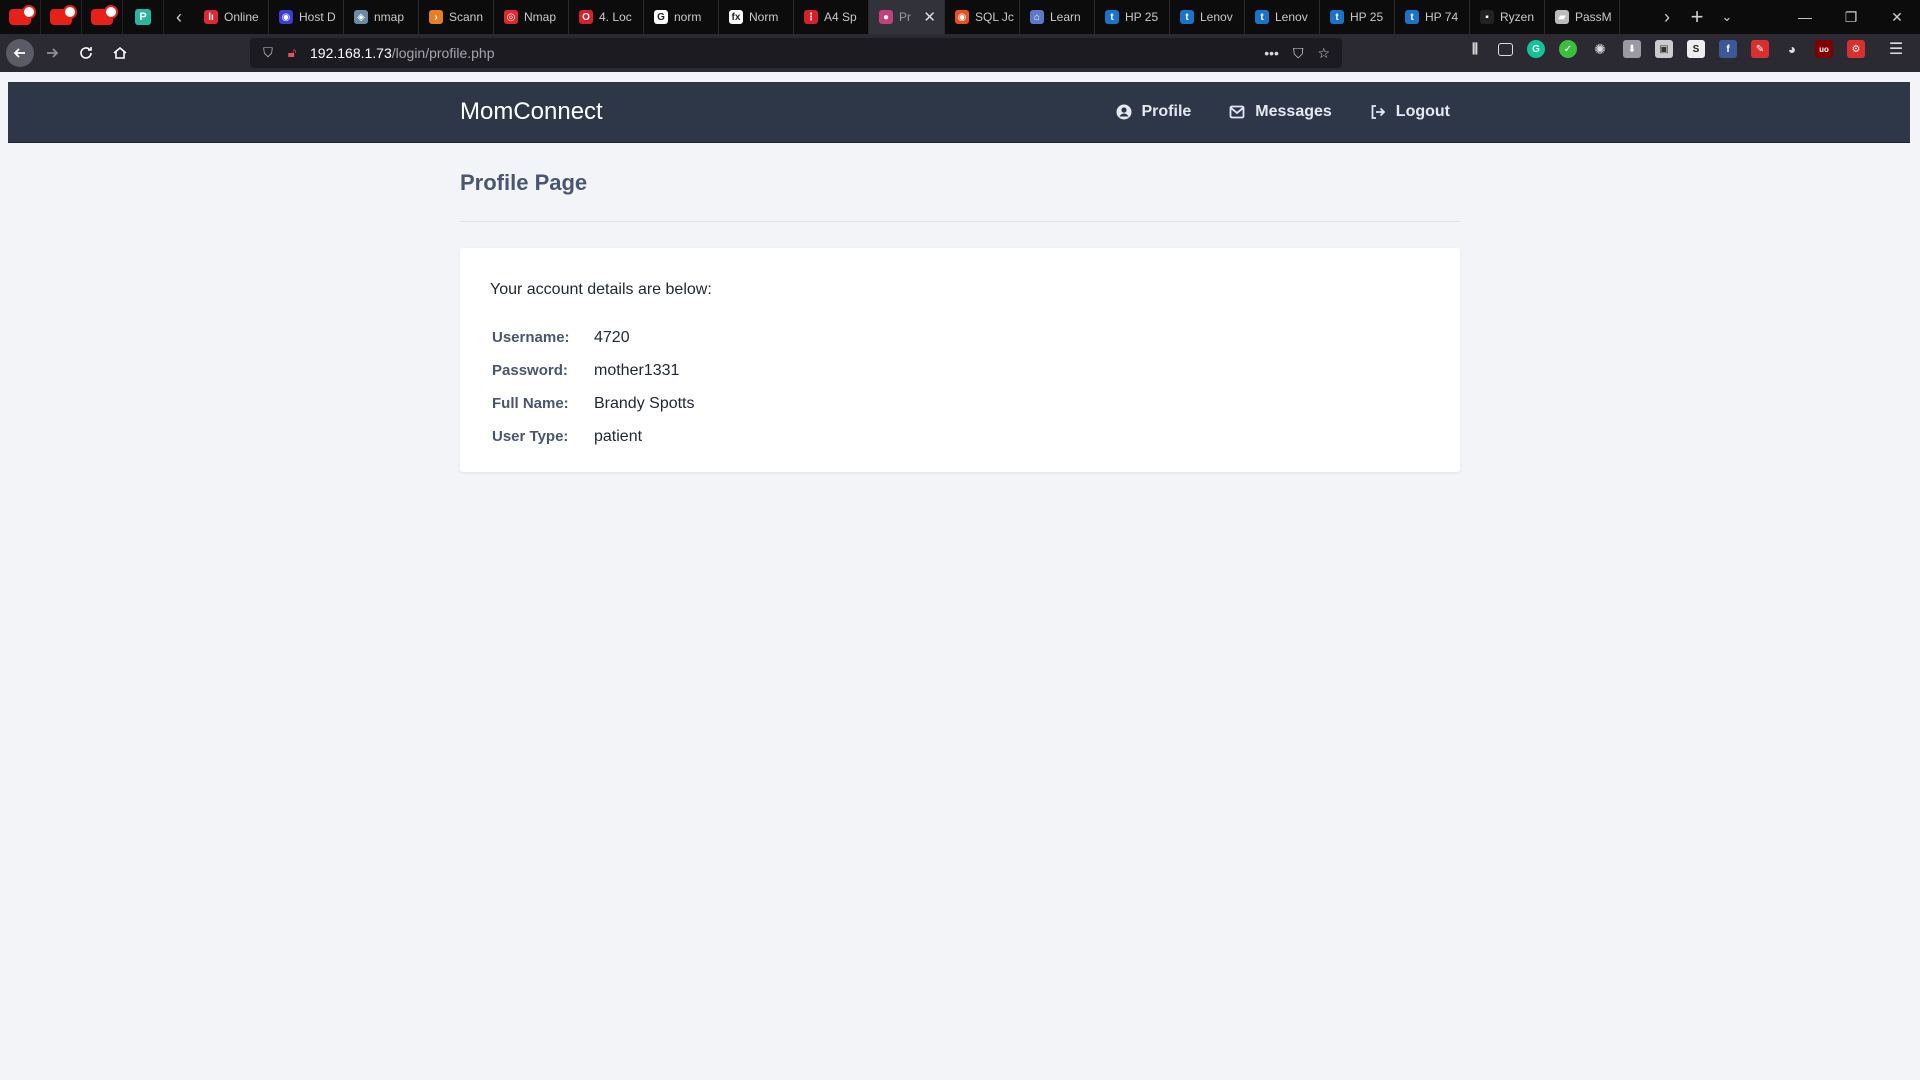  Describe the element at coordinates (1422, 111) in the screenshot. I see `menu-logout-label: Logout` at that location.